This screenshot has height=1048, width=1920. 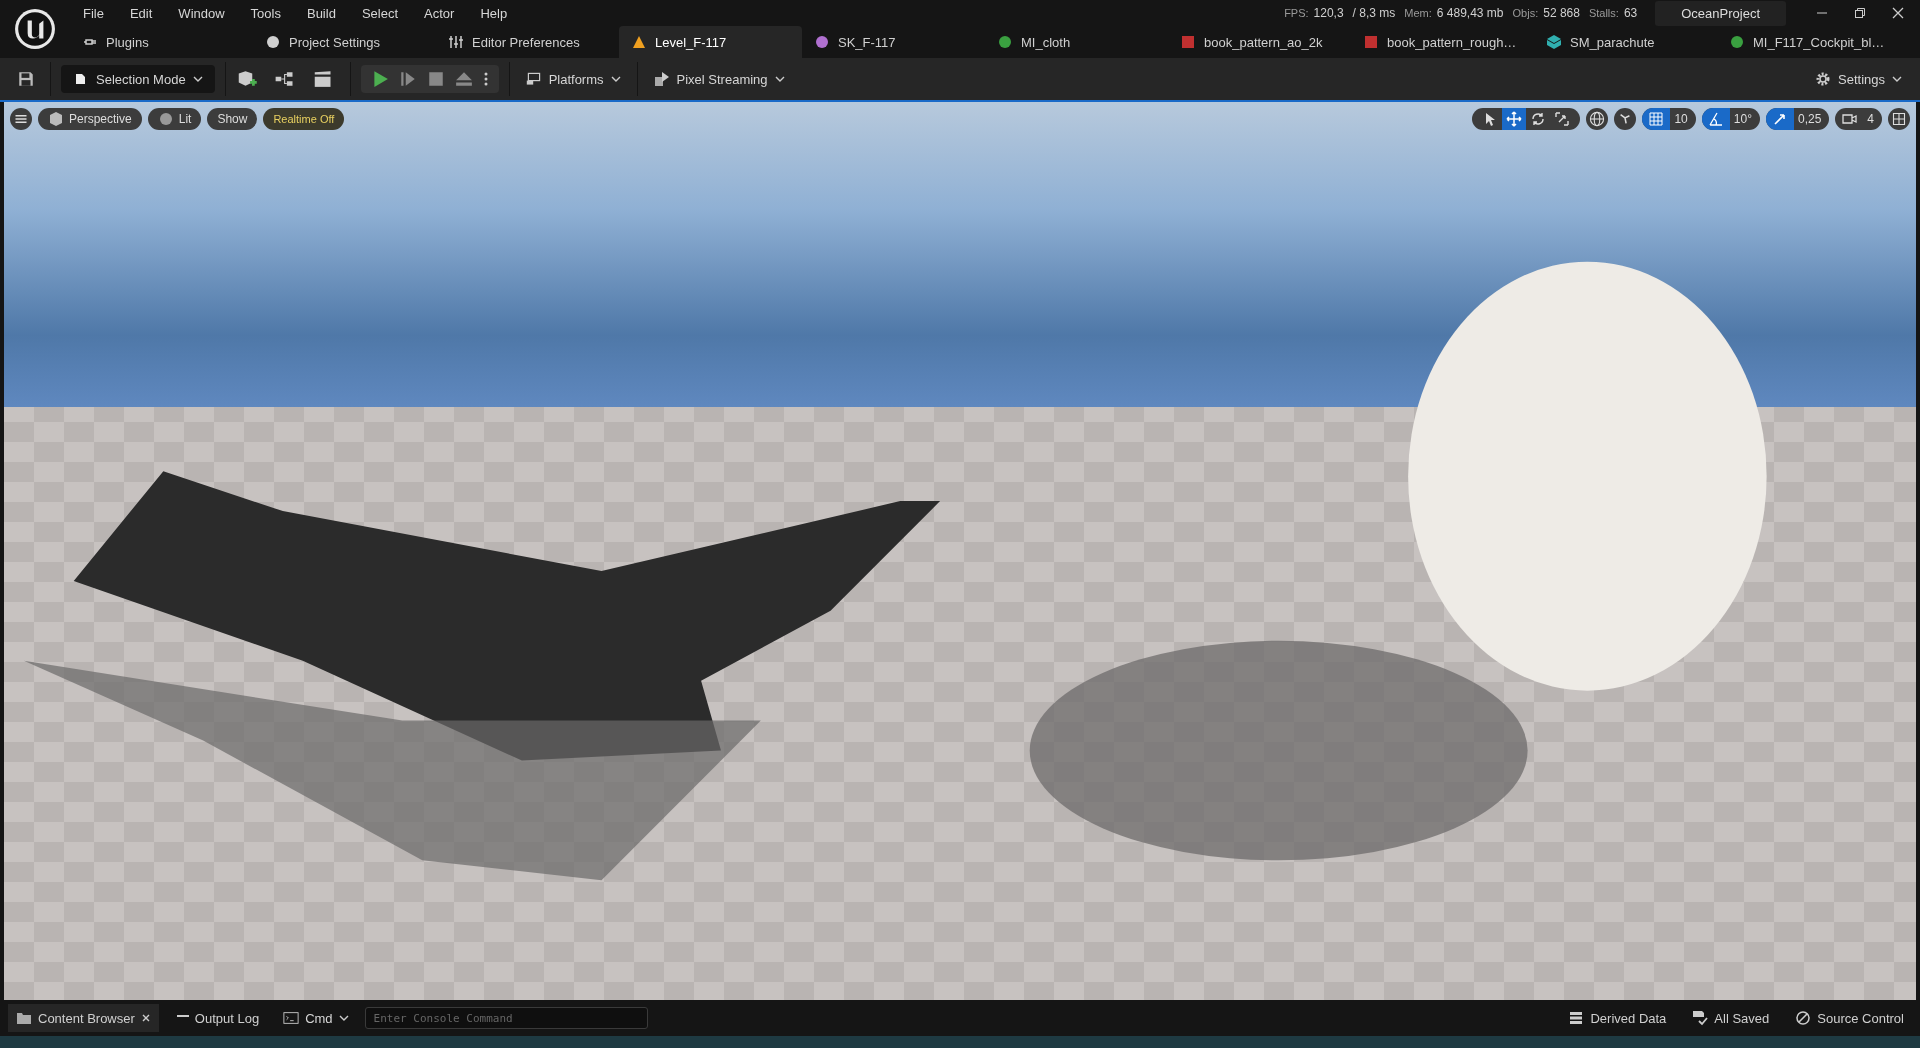 What do you see at coordinates (710, 42) in the screenshot?
I see `document-tab: Level_F-117` at bounding box center [710, 42].